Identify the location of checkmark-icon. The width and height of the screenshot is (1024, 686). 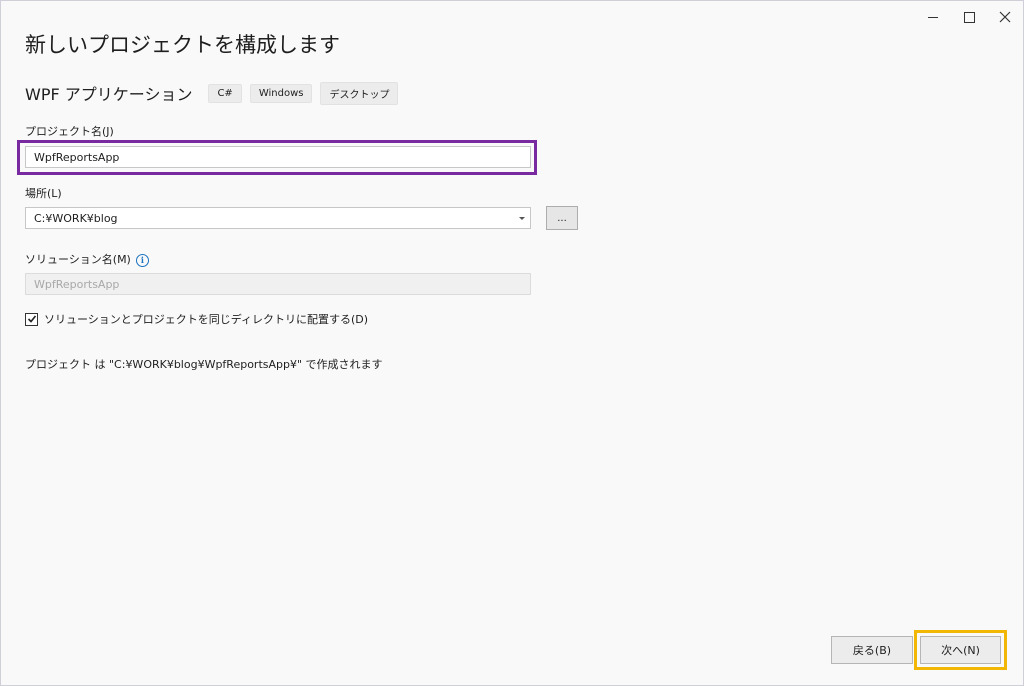
(31, 319).